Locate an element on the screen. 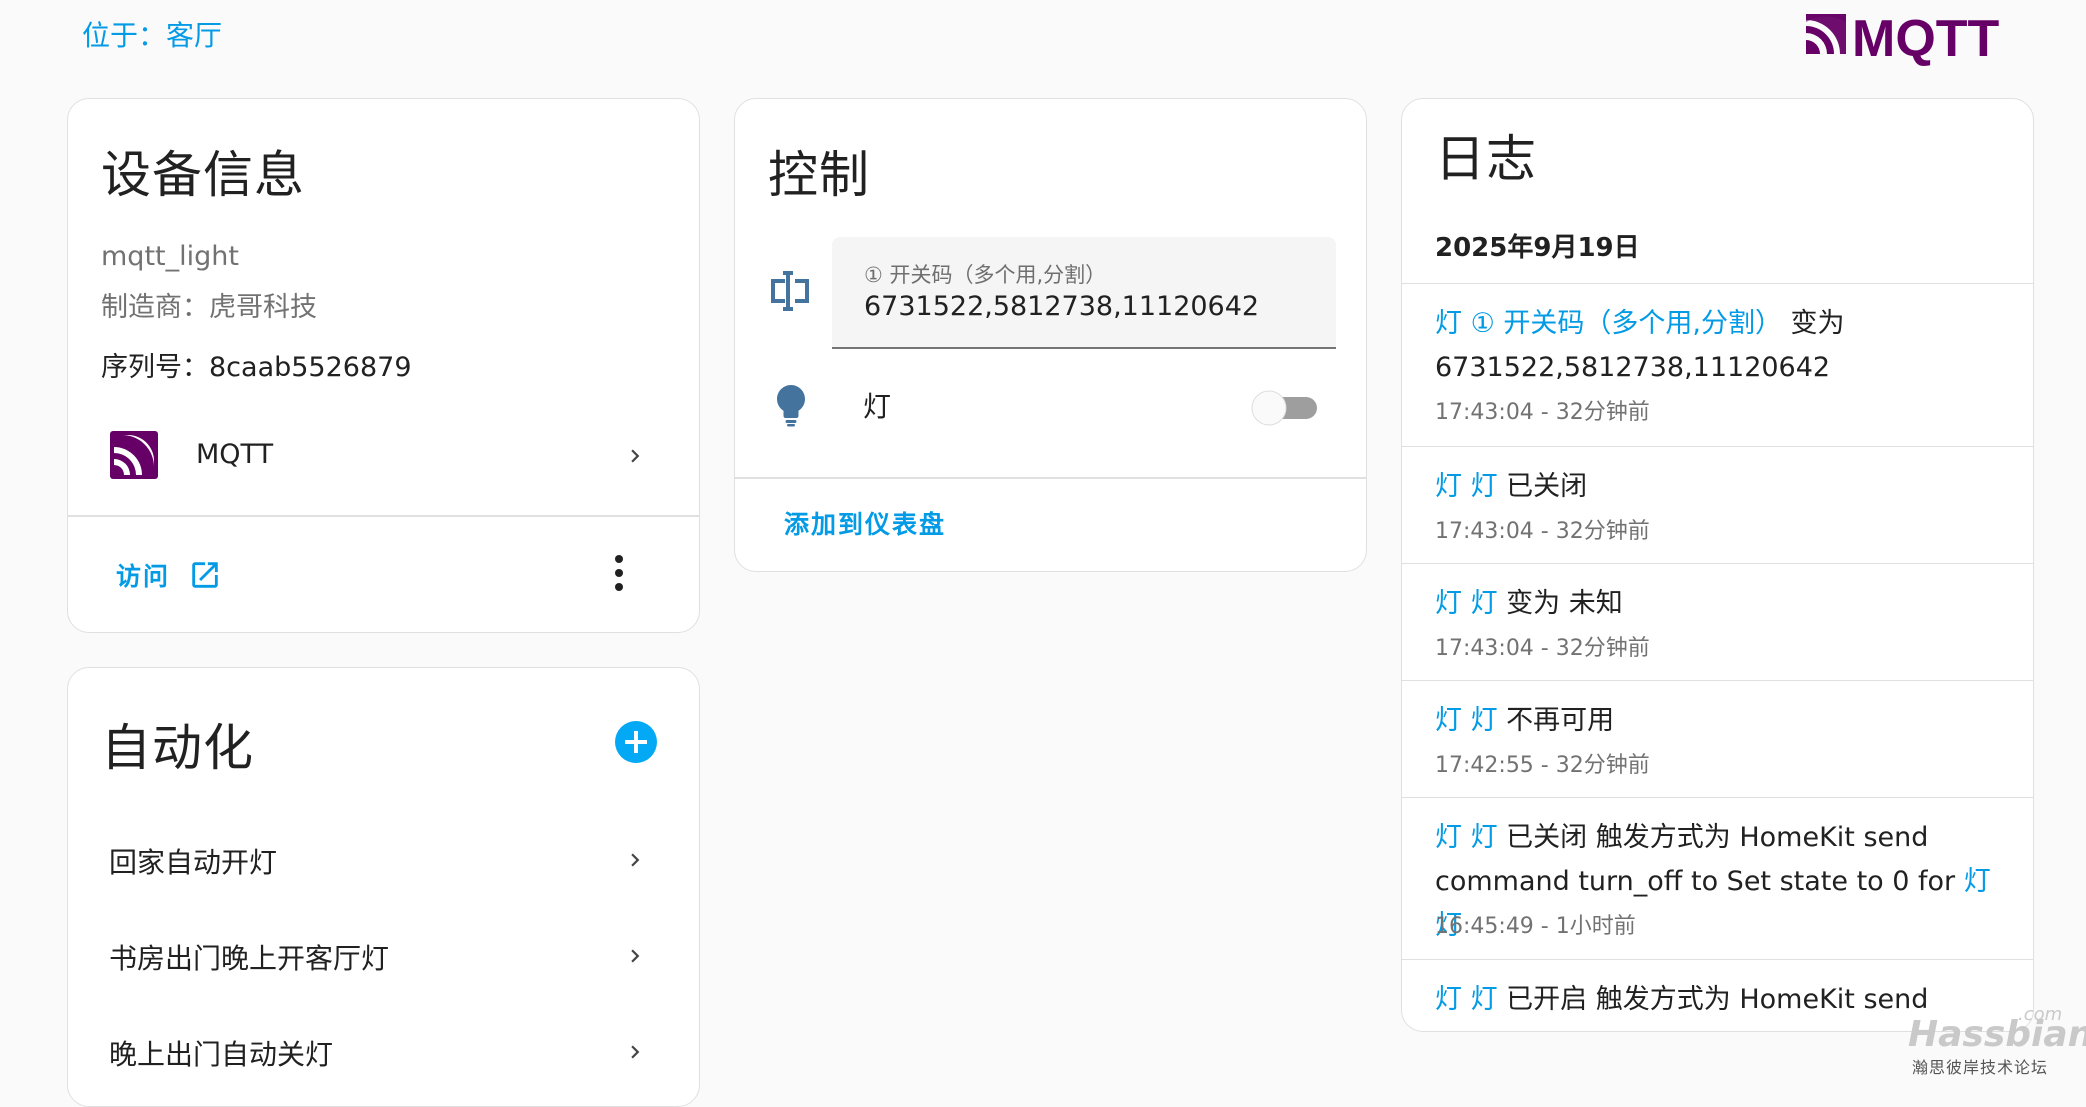 The width and height of the screenshot is (2086, 1107). device-model: mqtt_light is located at coordinates (170, 256).